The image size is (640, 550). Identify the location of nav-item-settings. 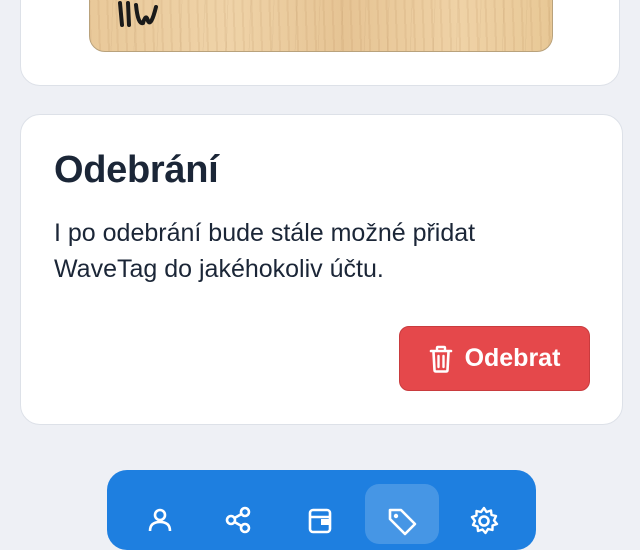
(484, 514).